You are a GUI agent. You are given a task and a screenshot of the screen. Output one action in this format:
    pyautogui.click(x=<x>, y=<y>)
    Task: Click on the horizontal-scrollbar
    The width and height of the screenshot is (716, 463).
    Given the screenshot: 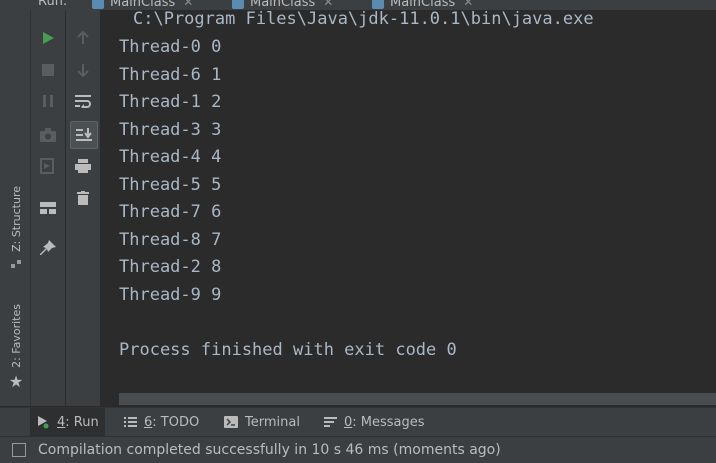 What is the action you would take?
    pyautogui.click(x=417, y=399)
    